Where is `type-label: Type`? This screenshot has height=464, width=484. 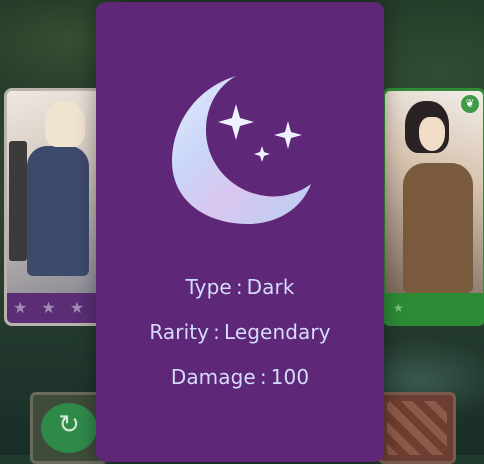
type-label: Type is located at coordinates (208, 287).